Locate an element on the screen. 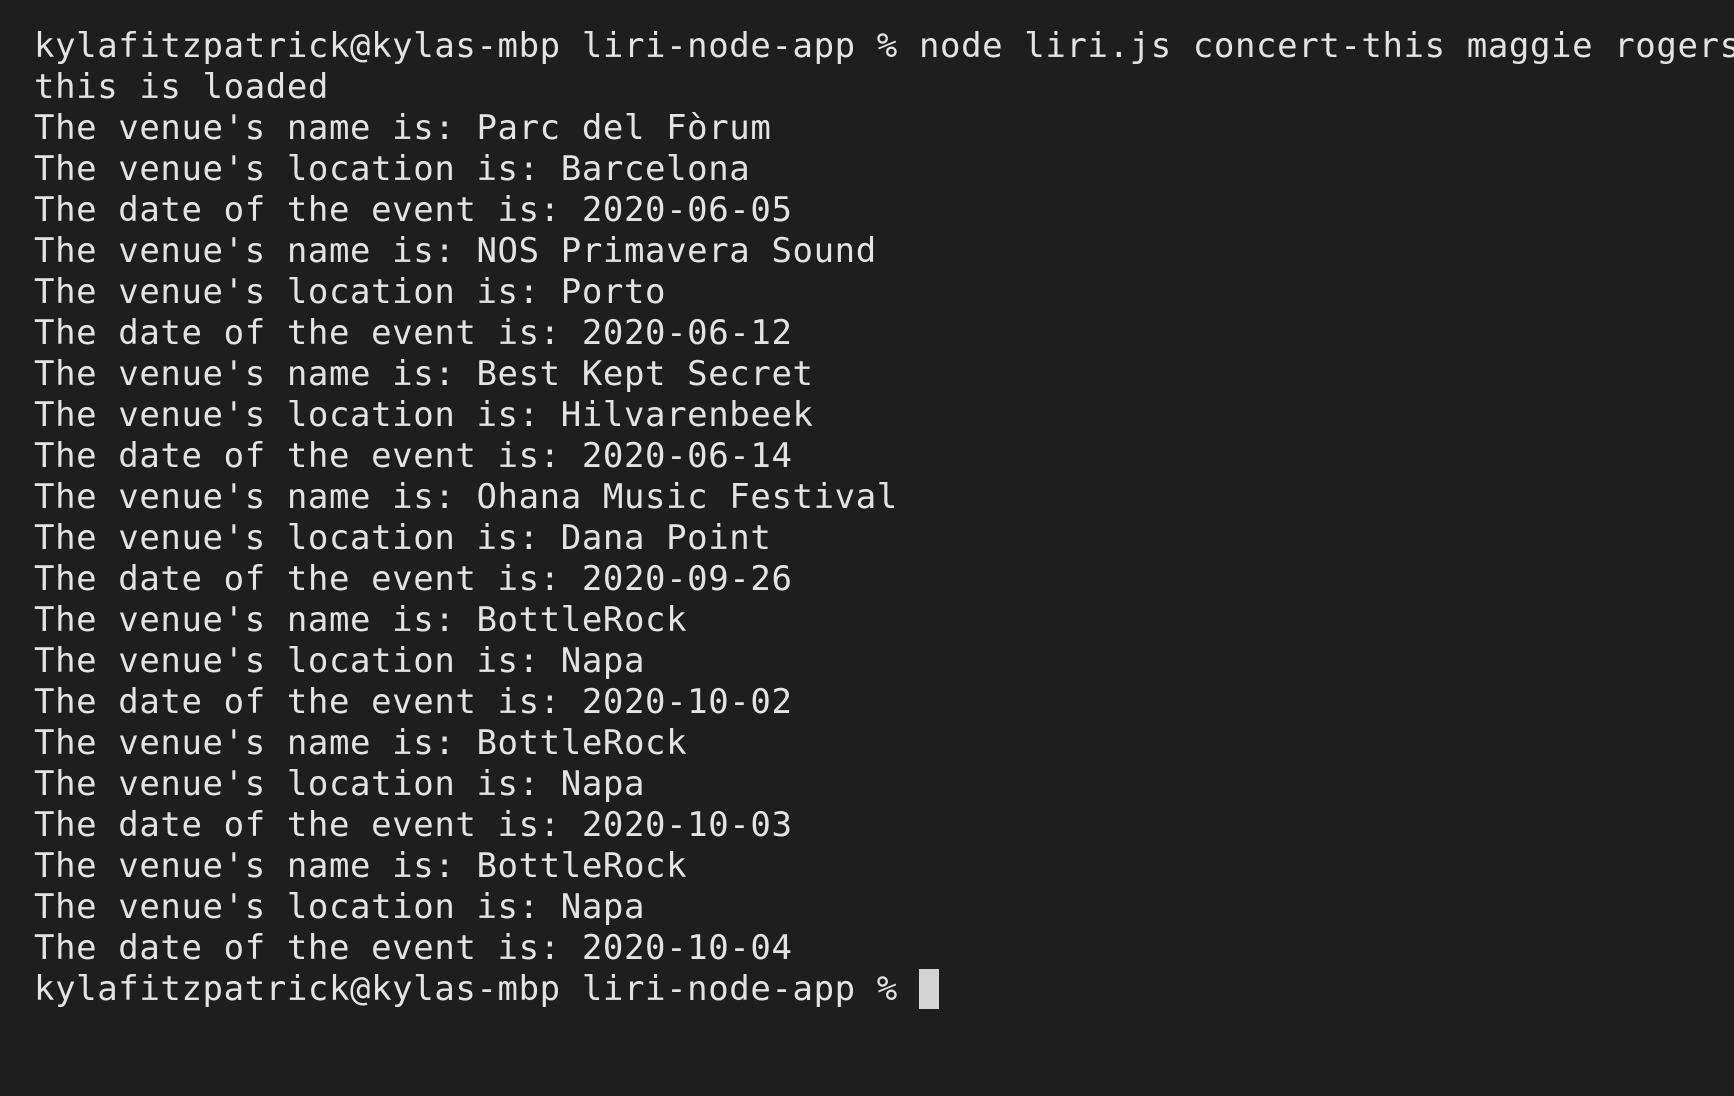  output-line: The date of the event is: 2020-06-14 is located at coordinates (413, 456).